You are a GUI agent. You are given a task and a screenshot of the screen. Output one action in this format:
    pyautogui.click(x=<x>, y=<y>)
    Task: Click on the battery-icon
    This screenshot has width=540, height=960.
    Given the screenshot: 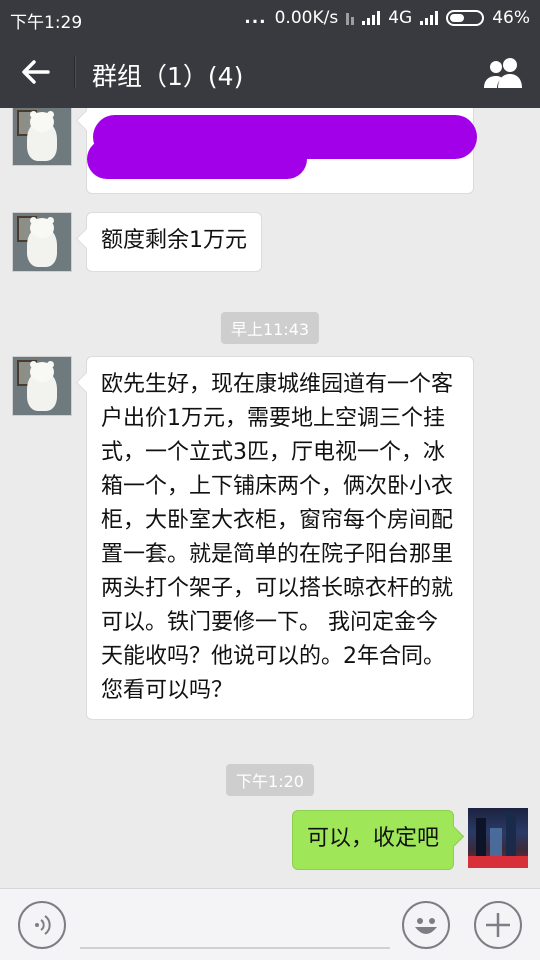 What is the action you would take?
    pyautogui.click(x=465, y=18)
    